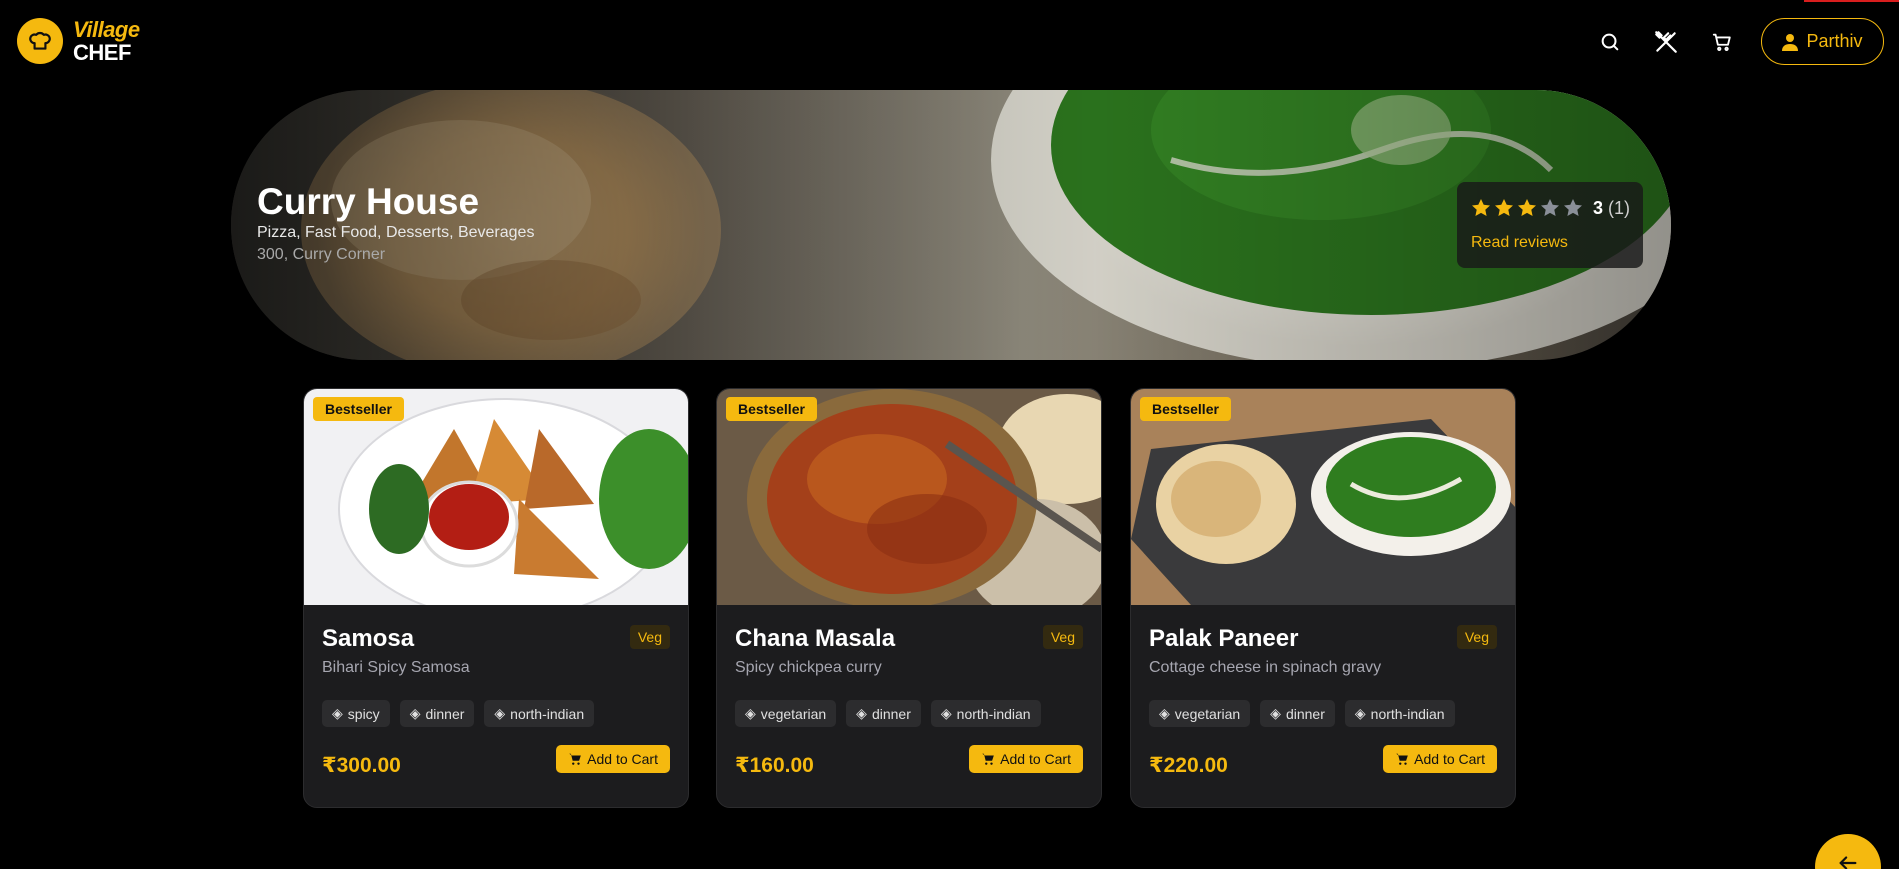 Image resolution: width=1899 pixels, height=869 pixels. I want to click on palak-paneer-dish-image, so click(1323, 497).